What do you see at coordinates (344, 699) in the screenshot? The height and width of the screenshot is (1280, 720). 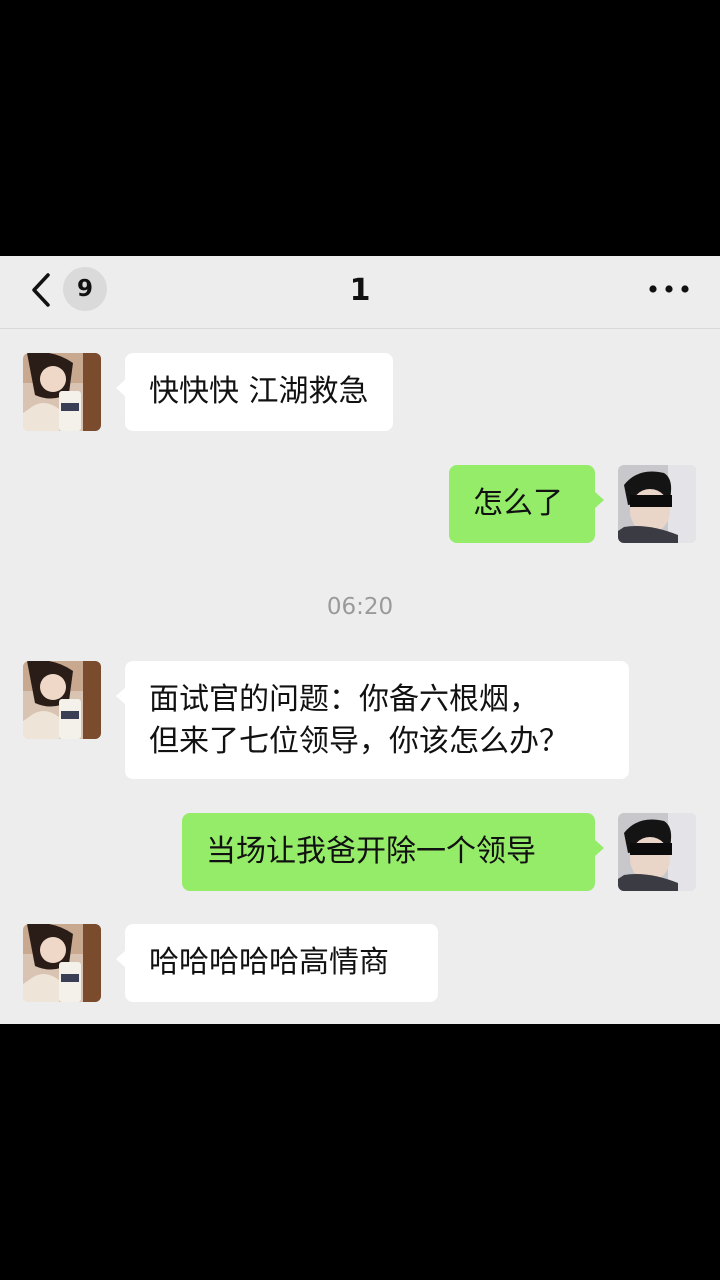 I see `message-text-line: 面试官的问题：你备六根烟，` at bounding box center [344, 699].